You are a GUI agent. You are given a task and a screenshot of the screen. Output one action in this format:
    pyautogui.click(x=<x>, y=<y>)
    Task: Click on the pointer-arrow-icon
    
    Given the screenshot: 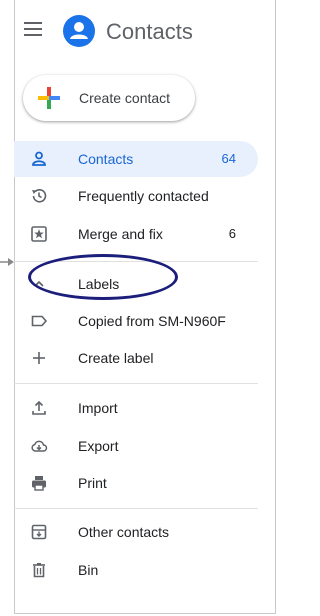 What is the action you would take?
    pyautogui.click(x=7, y=262)
    